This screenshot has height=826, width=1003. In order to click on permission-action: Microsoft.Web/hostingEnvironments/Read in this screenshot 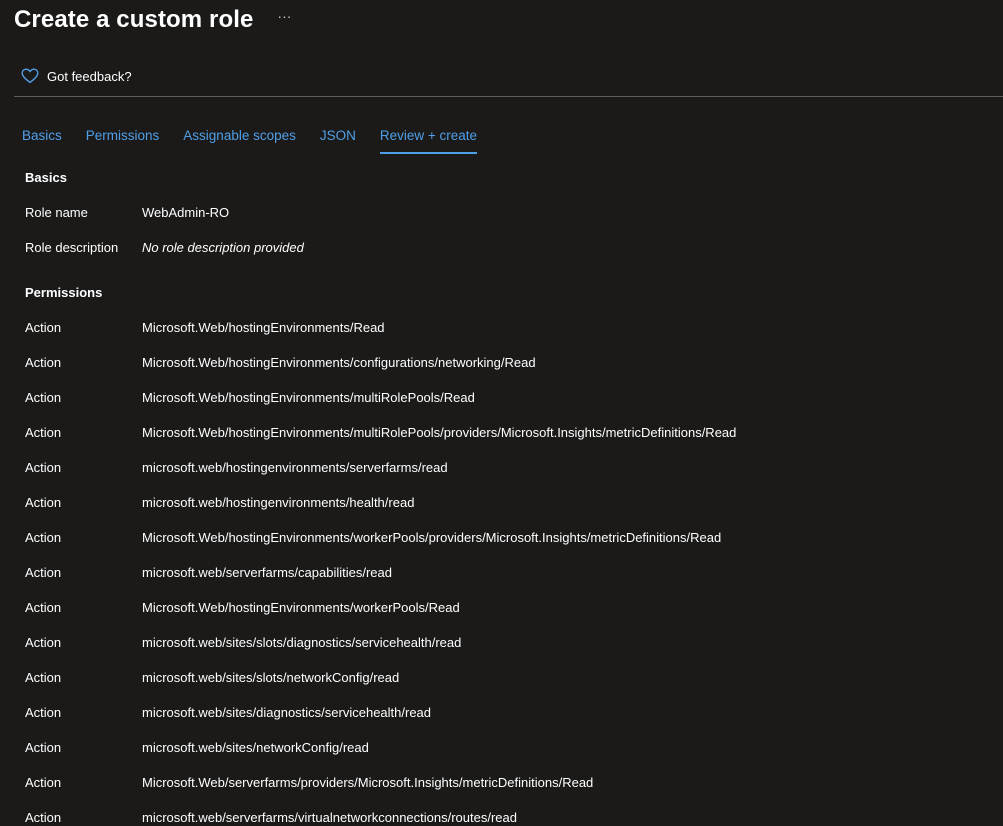, I will do `click(263, 327)`.